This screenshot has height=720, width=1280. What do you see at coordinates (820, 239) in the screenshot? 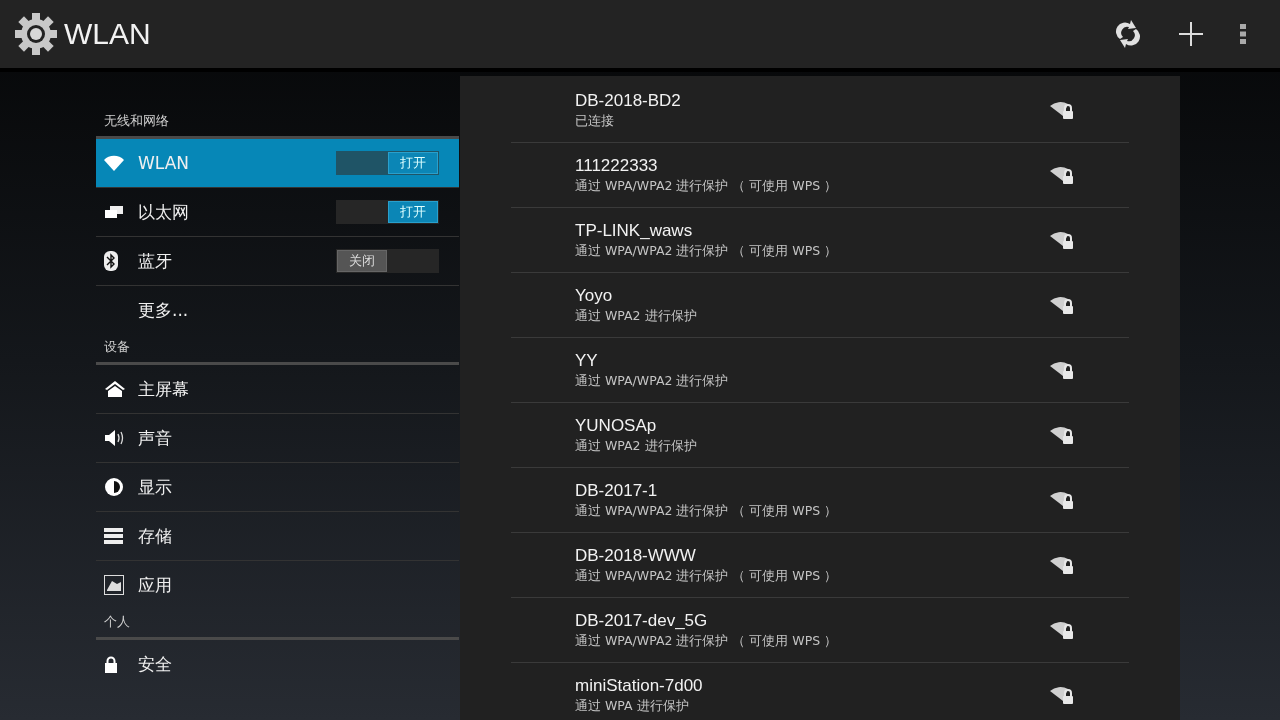
I see `network-row: TP-LINK_waws 通过 WPA/WPA2 进行保护 （ 可使用 WPS ）` at bounding box center [820, 239].